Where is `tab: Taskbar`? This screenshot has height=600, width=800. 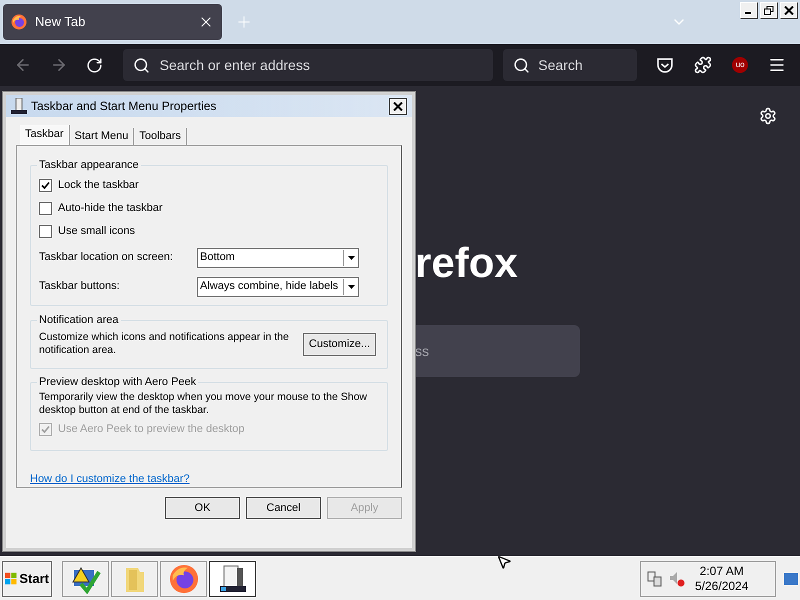
tab: Taskbar is located at coordinates (45, 135).